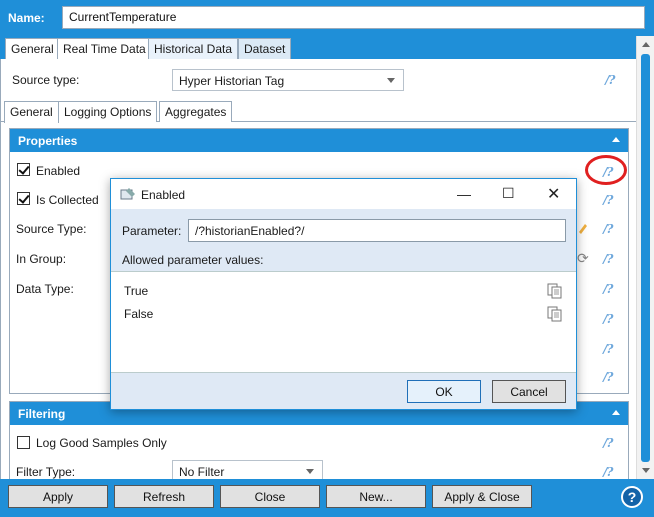  I want to click on close-button: Close, so click(270, 496).